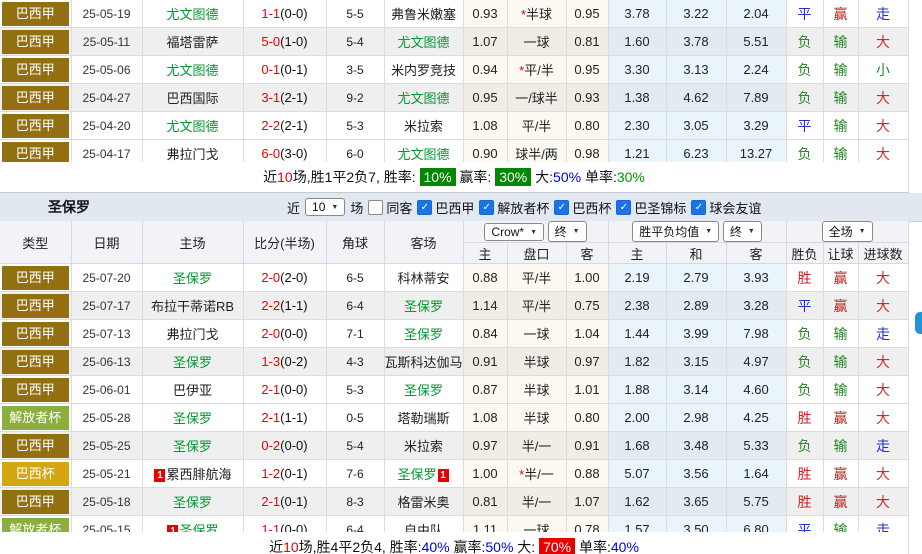 The height and width of the screenshot is (554, 922). I want to click on bottom-team-summary: 近10场,胜4平2负4, 胜率:40% 赢率:50% 大: 70% 单率:40%, so click(454, 543).